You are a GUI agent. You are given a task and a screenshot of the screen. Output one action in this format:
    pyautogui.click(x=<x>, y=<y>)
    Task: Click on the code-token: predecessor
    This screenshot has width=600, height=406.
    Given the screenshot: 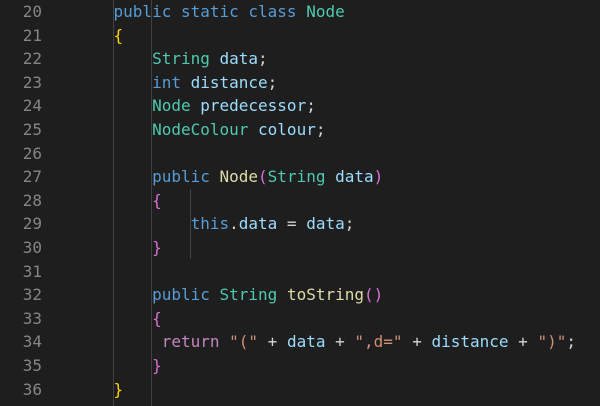 What is the action you would take?
    pyautogui.click(x=253, y=106)
    